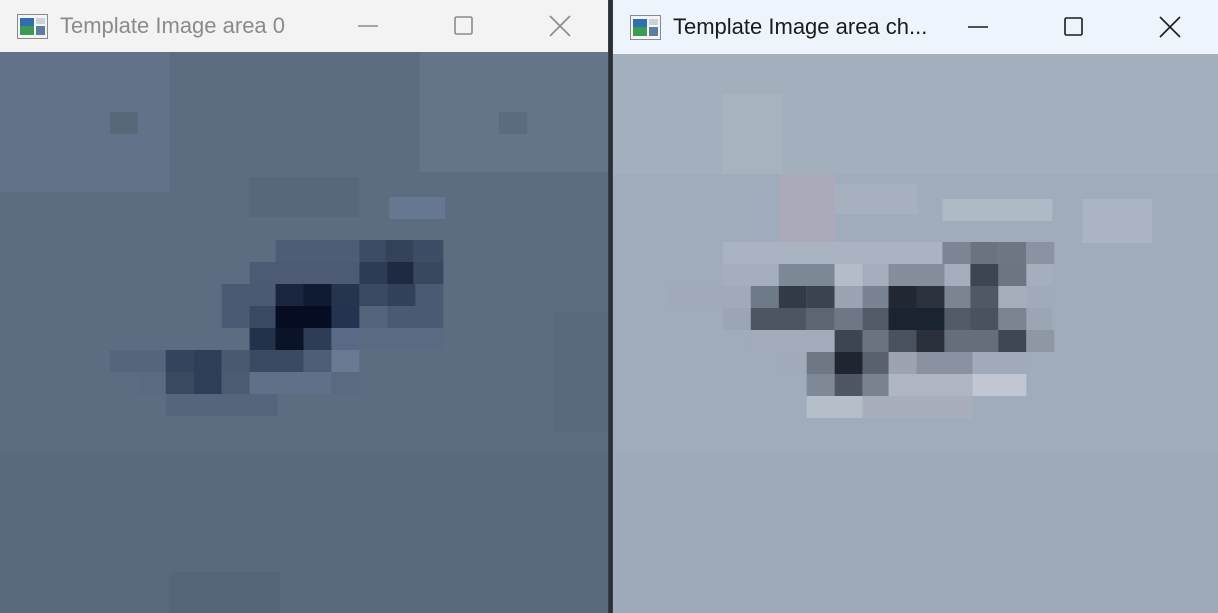 The image size is (1218, 613). Describe the element at coordinates (304, 26) in the screenshot. I see `titlebar: Template Image area 0` at that location.